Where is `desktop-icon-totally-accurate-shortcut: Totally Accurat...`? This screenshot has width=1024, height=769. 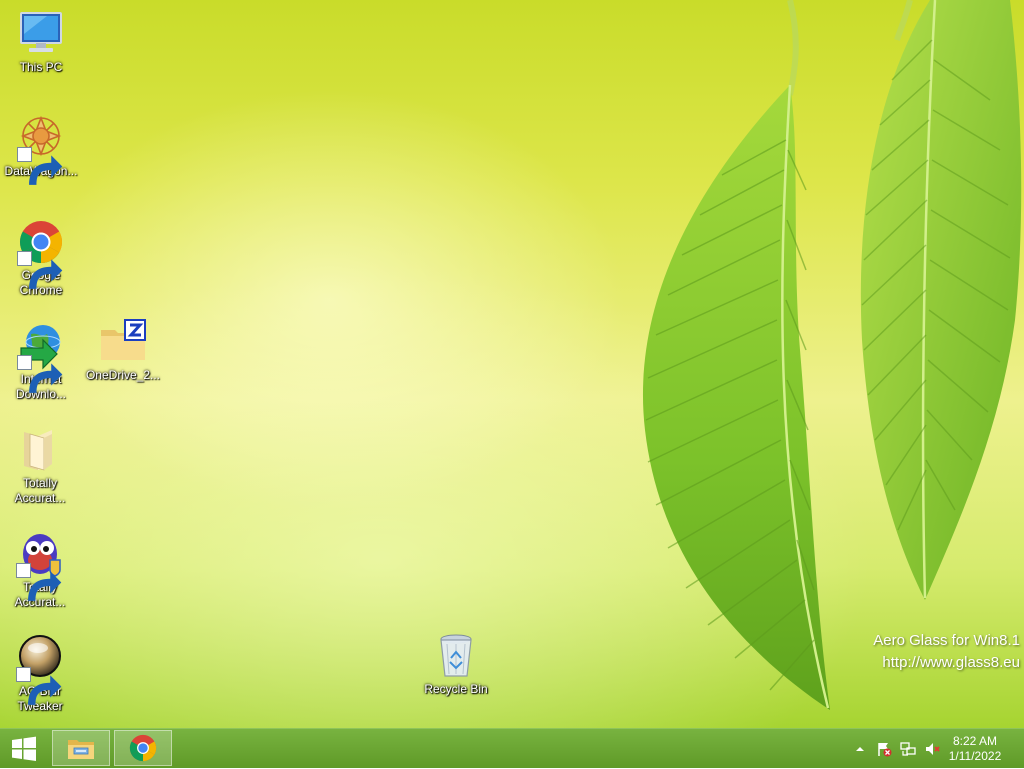 desktop-icon-totally-accurate-shortcut: Totally Accurat... is located at coordinates (40, 570).